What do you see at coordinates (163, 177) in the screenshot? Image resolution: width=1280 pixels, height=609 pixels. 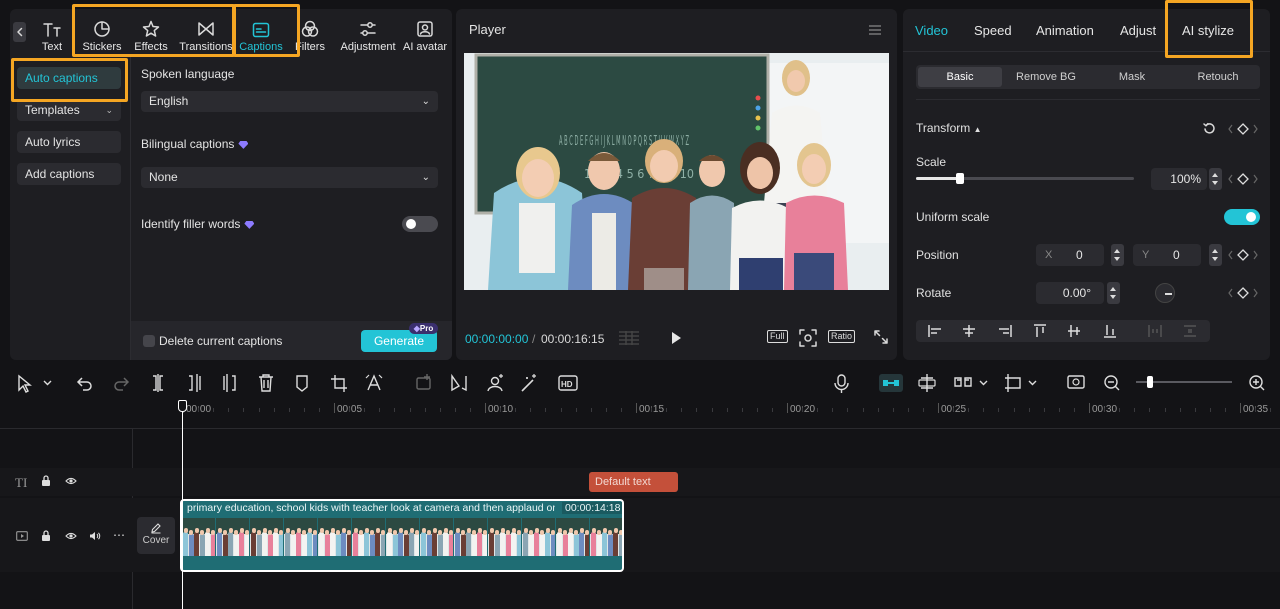 I see `bilingual-captions-value: None` at bounding box center [163, 177].